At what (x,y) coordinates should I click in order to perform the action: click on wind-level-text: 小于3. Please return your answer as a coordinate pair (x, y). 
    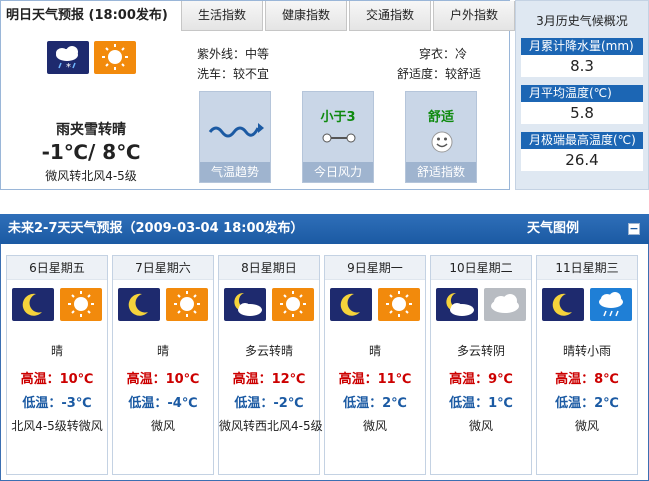
    Looking at the image, I should click on (338, 117).